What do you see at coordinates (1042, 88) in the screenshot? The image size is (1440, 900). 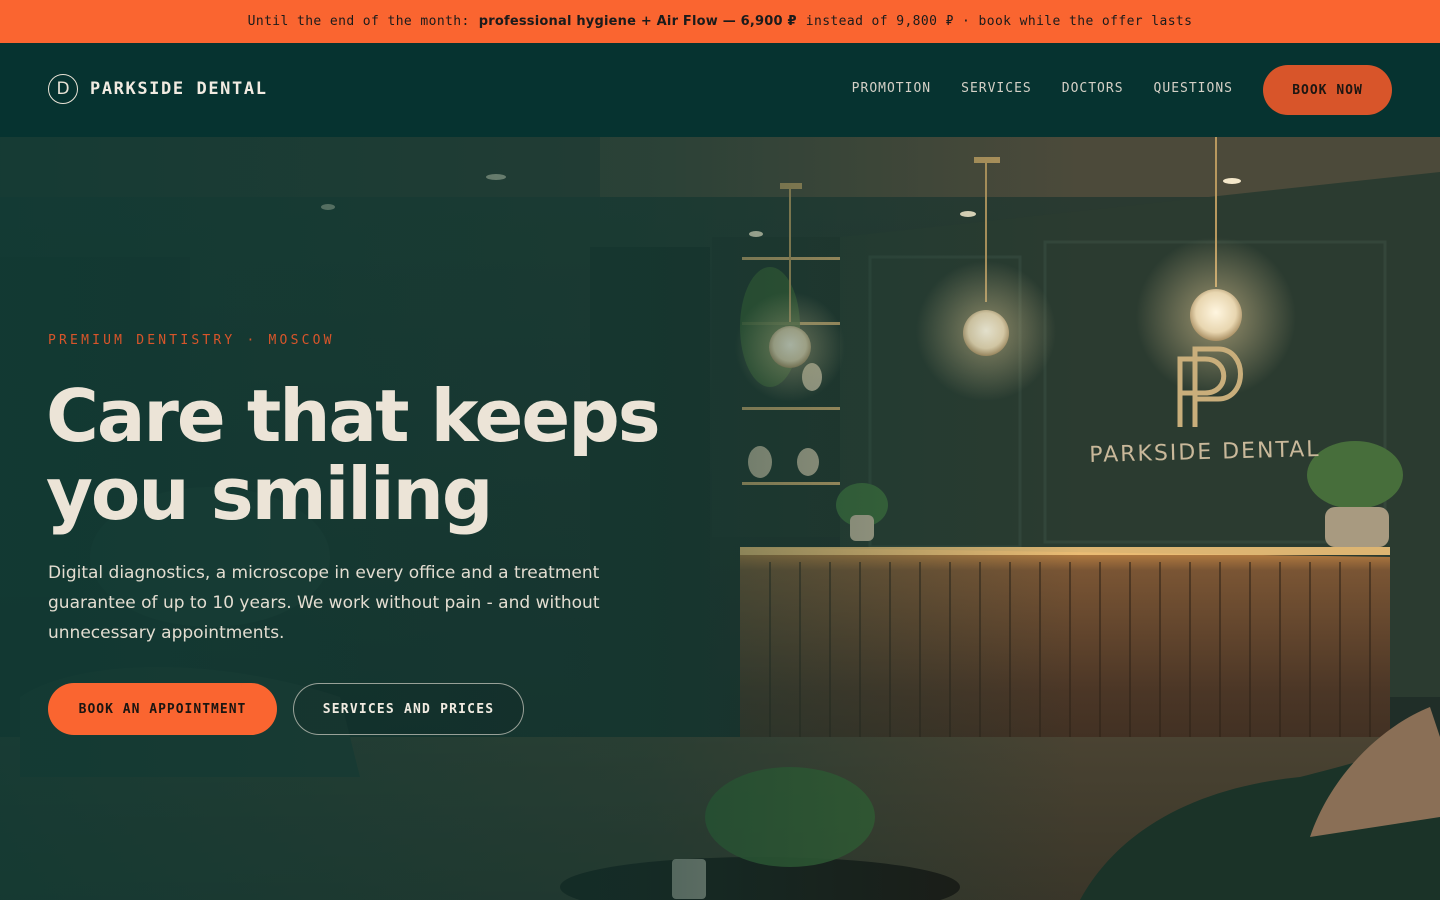 I see `main-nav: PROMOTION SERVICES DOCTORS QUESTIONS` at bounding box center [1042, 88].